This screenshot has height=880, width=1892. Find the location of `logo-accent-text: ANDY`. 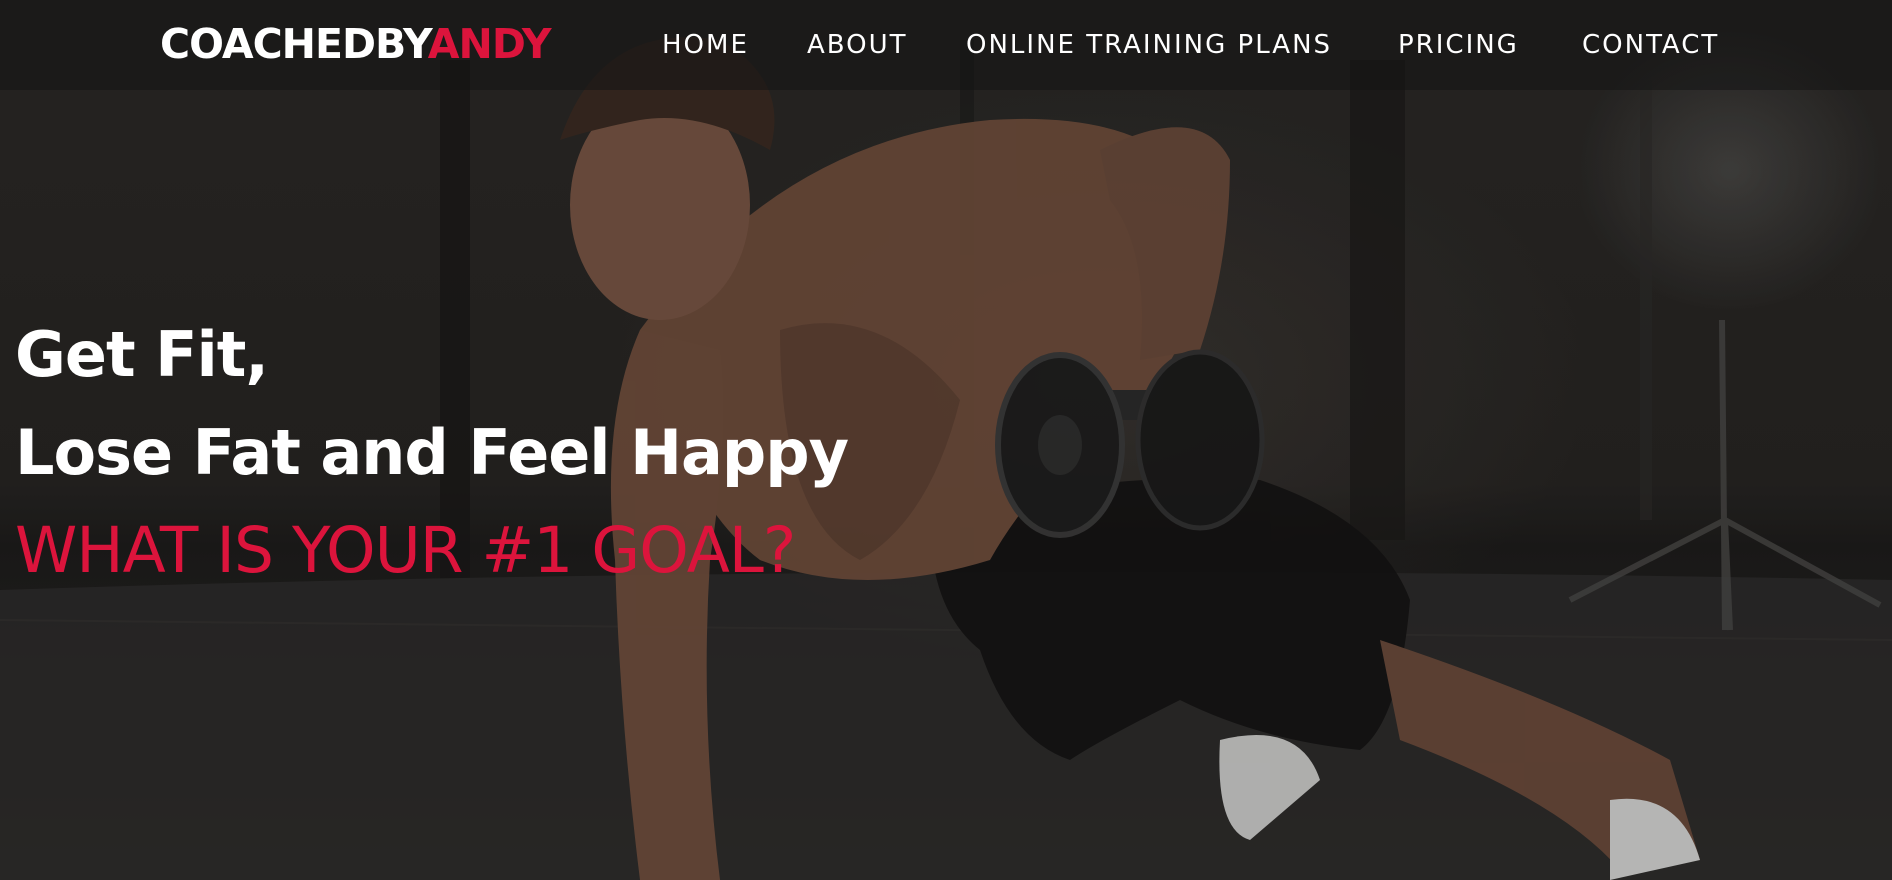

logo-accent-text: ANDY is located at coordinates (489, 44).